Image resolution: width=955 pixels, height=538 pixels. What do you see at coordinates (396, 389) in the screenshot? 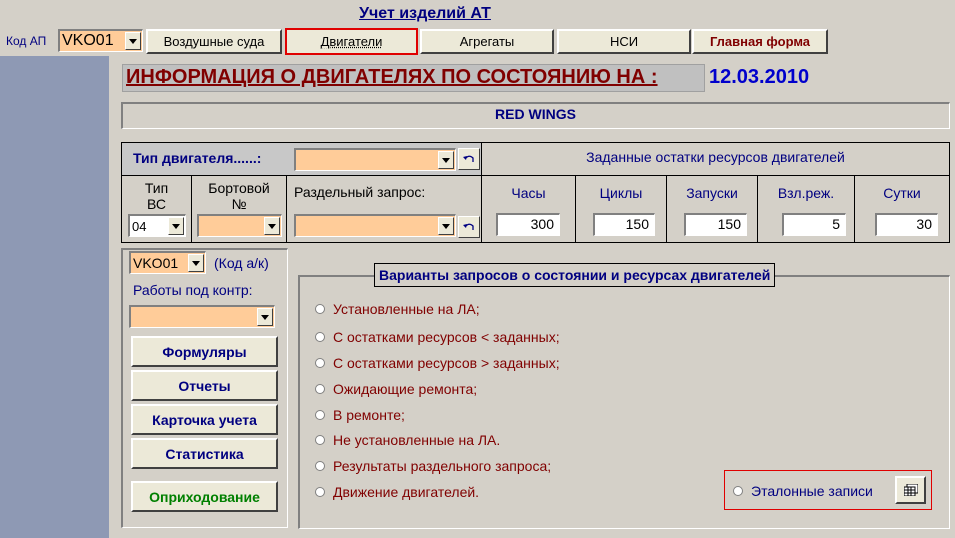
I see `option-awaiting-repair: Ожидающие ремонта;` at bounding box center [396, 389].